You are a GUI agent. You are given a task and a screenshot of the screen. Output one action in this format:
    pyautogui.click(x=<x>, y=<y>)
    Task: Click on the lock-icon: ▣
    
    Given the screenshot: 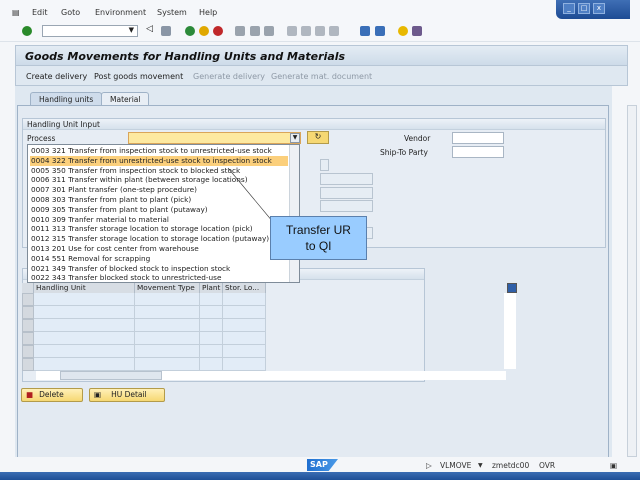 What is the action you would take?
    pyautogui.click(x=614, y=465)
    